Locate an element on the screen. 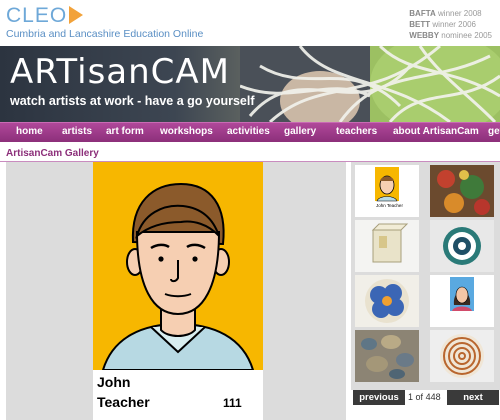 Image resolution: width=500 pixels, height=420 pixels. award-item: BAFTA winner 2008 is located at coordinates (445, 13).